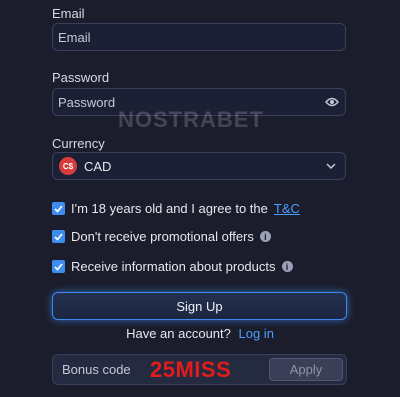  I want to click on email-input, so click(199, 37).